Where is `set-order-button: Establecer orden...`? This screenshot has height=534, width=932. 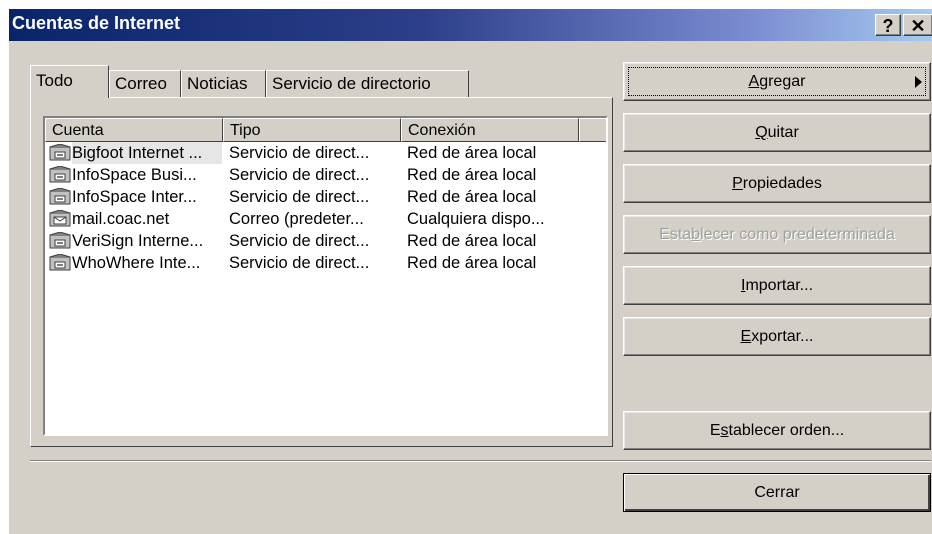 set-order-button: Establecer orden... is located at coordinates (777, 430).